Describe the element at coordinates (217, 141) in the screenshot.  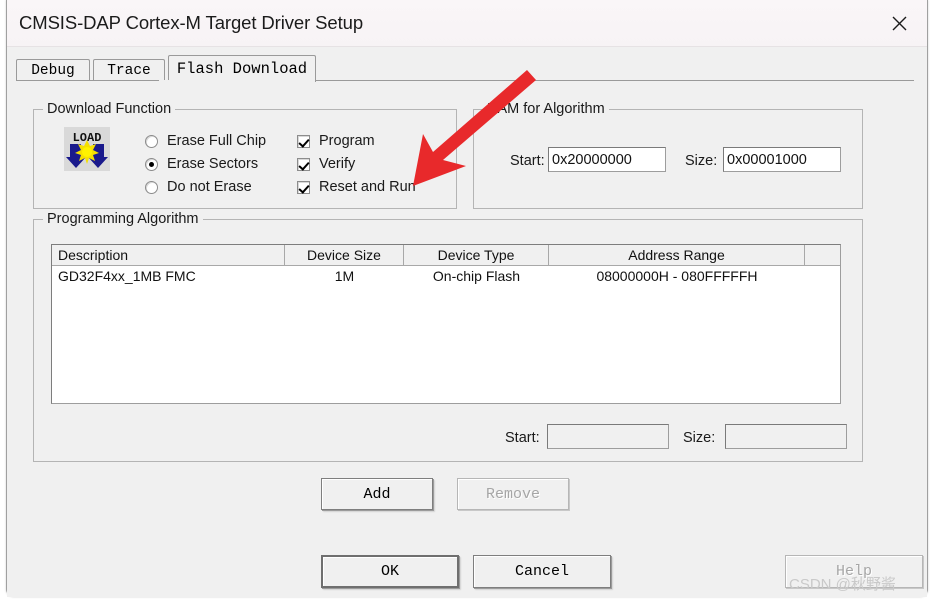
I see `radio-erase-full-chip-label: Erase Full Chip` at that location.